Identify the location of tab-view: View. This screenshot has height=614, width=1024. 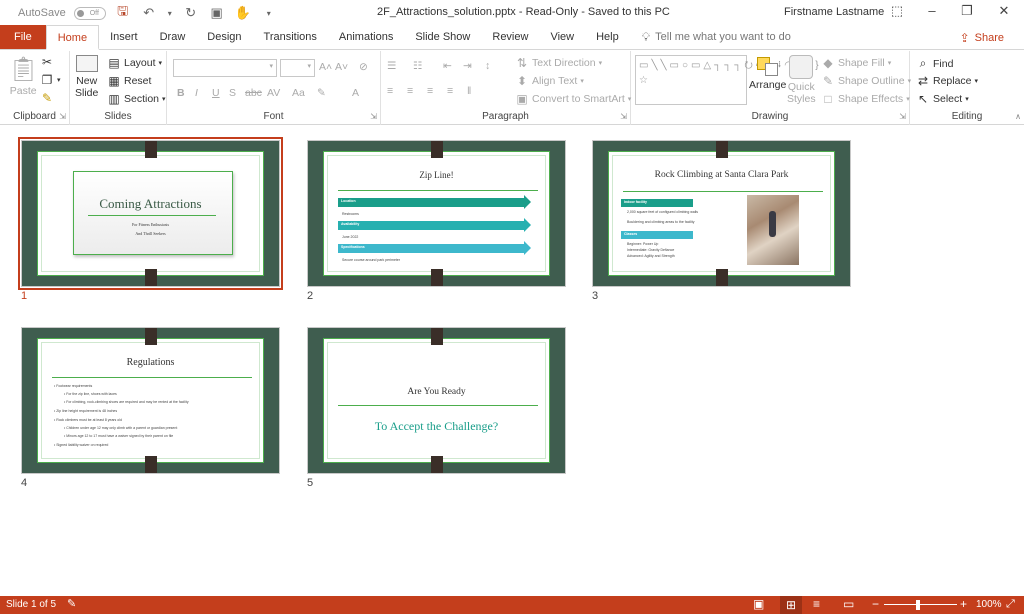
(562, 37).